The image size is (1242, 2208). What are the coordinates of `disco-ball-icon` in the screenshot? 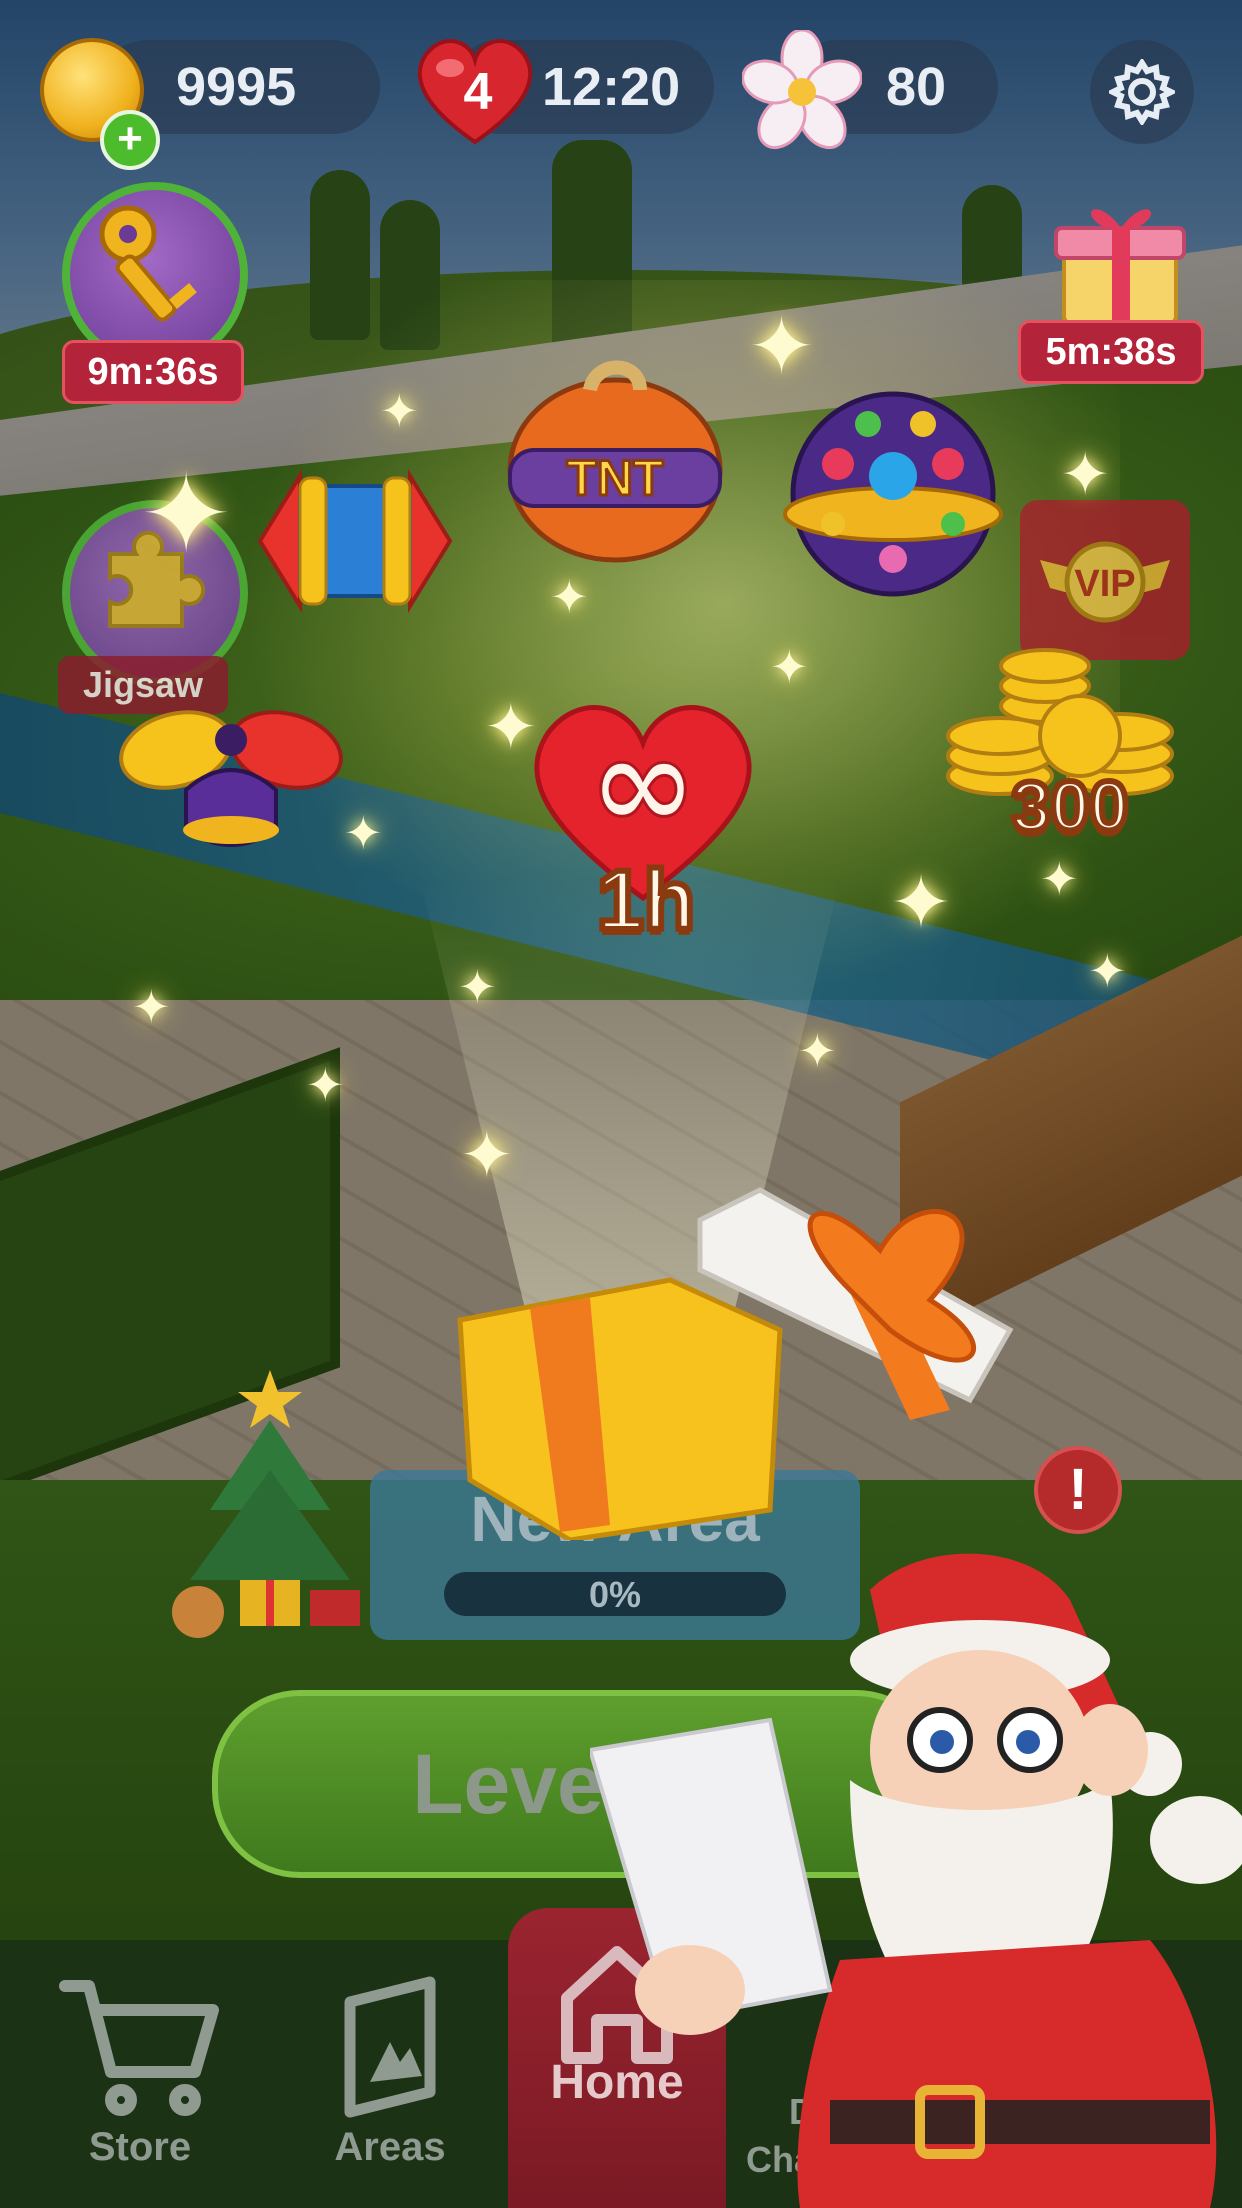 It's located at (893, 494).